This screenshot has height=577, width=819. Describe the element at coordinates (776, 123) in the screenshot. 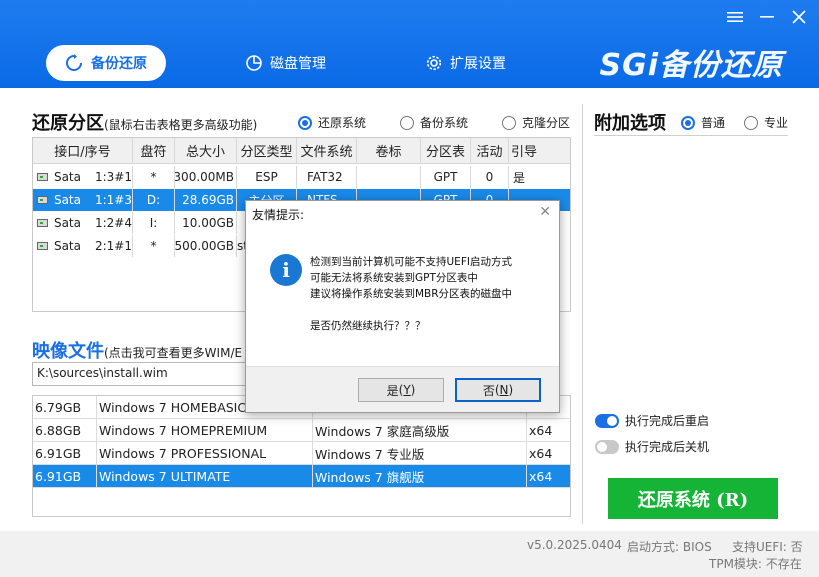

I see `radio-label: 专业` at that location.